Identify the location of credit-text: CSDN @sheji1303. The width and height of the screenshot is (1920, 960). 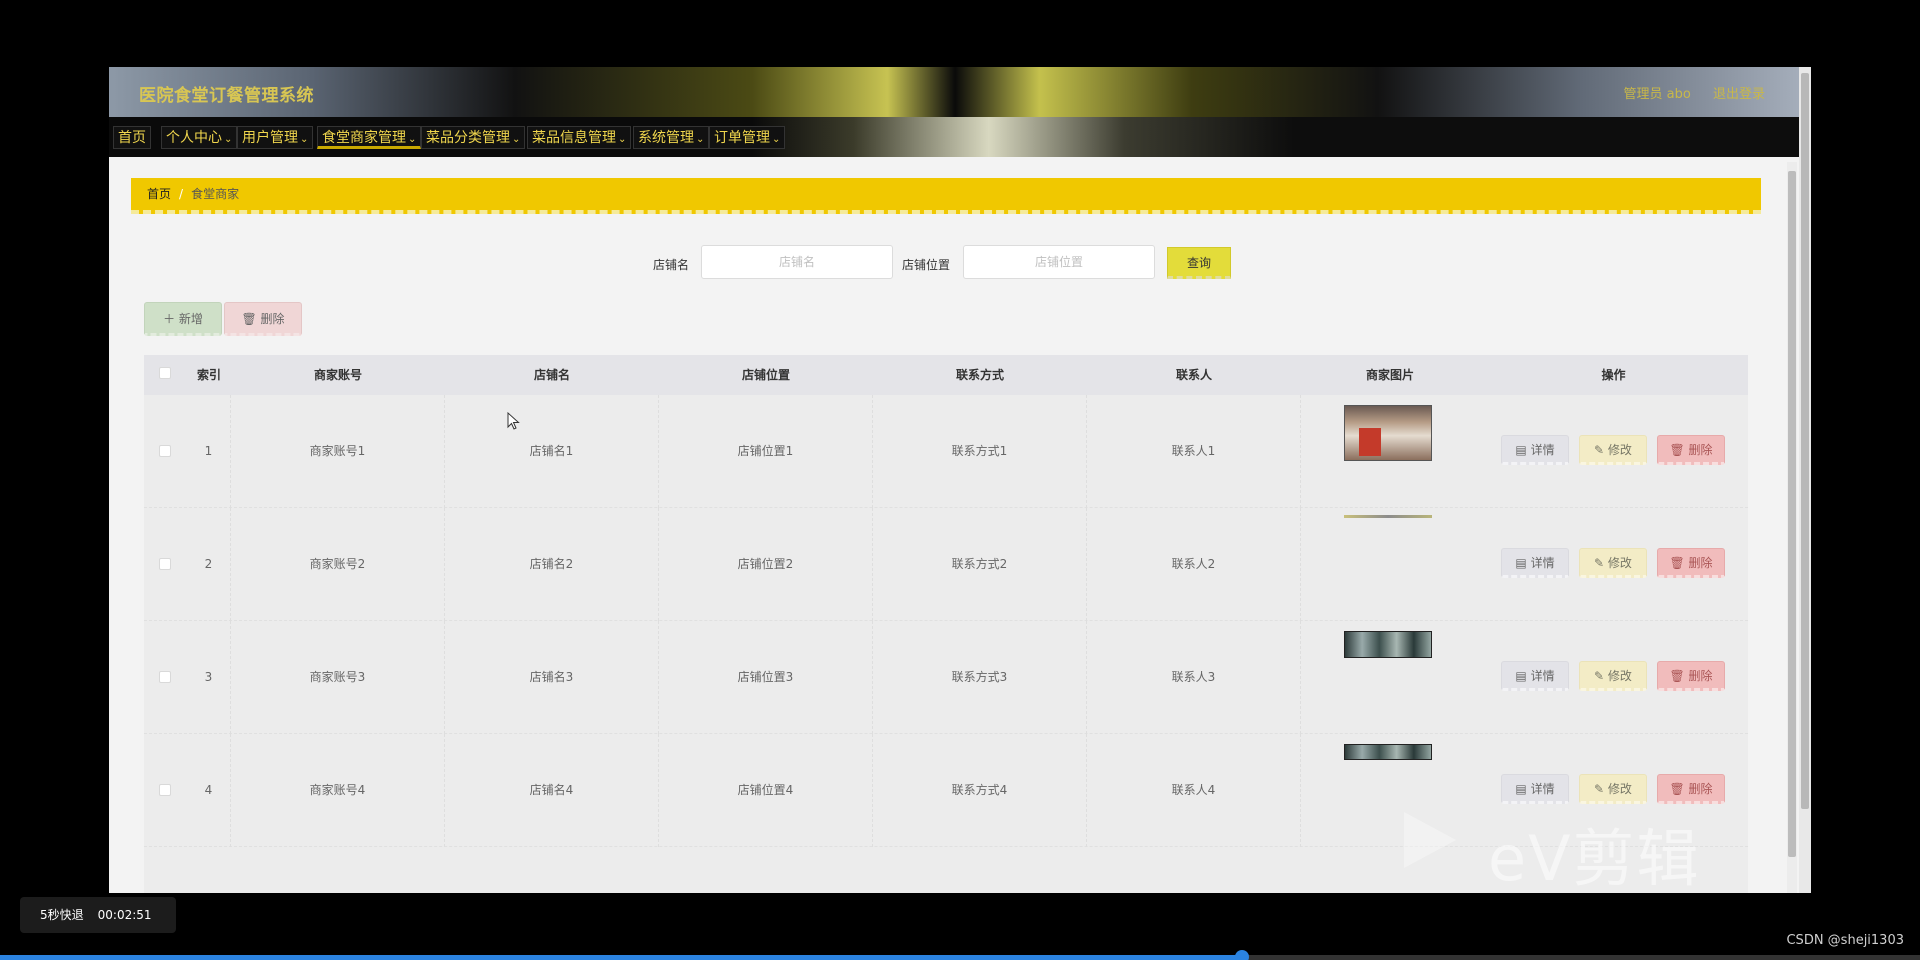
(1845, 940).